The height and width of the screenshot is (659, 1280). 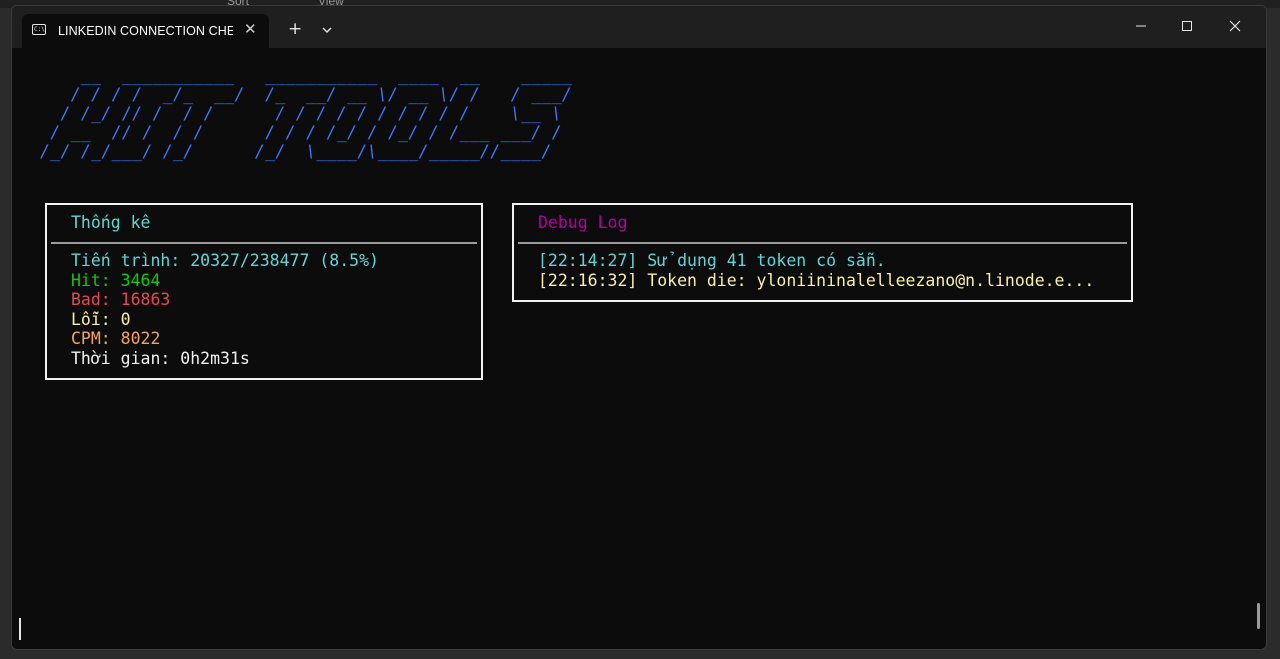 What do you see at coordinates (327, 29) in the screenshot?
I see `chevron-down-icon` at bounding box center [327, 29].